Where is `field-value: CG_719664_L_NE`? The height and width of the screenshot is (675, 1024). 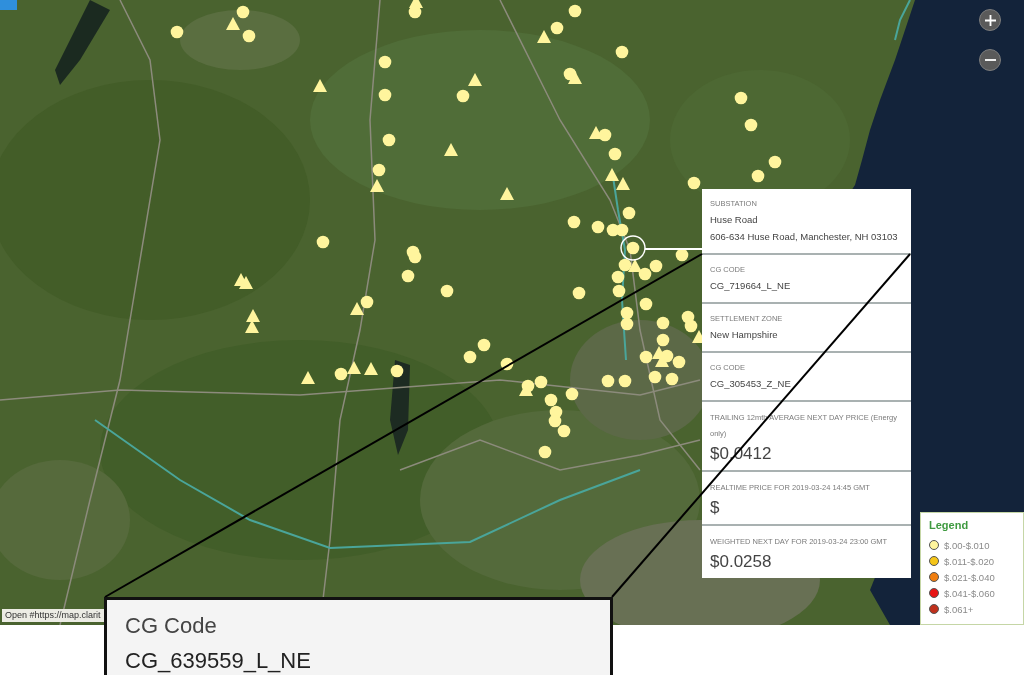
field-value: CG_719664_L_NE is located at coordinates (751, 286).